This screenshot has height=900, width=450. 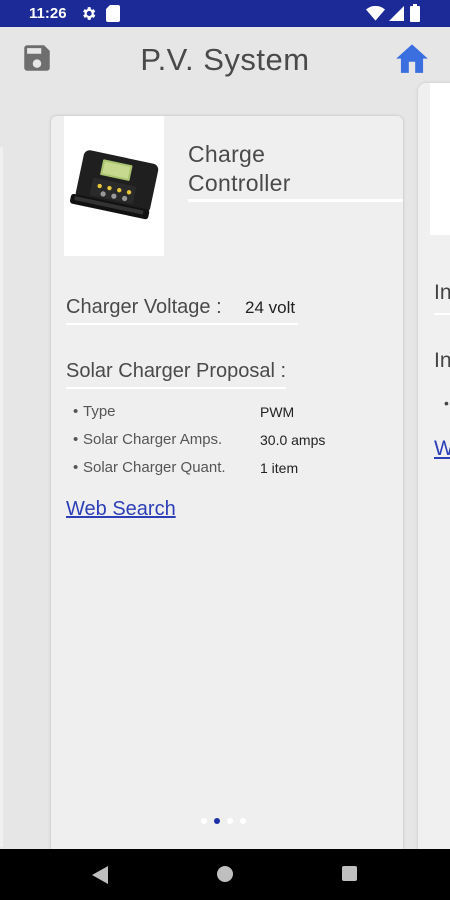 What do you see at coordinates (182, 324) in the screenshot?
I see `voltage-divider` at bounding box center [182, 324].